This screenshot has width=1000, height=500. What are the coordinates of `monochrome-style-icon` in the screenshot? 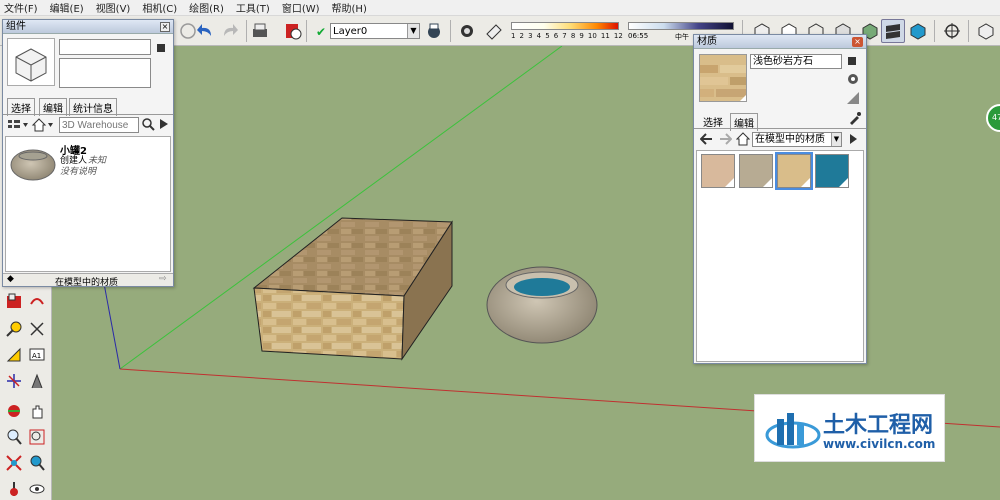 It's located at (918, 31).